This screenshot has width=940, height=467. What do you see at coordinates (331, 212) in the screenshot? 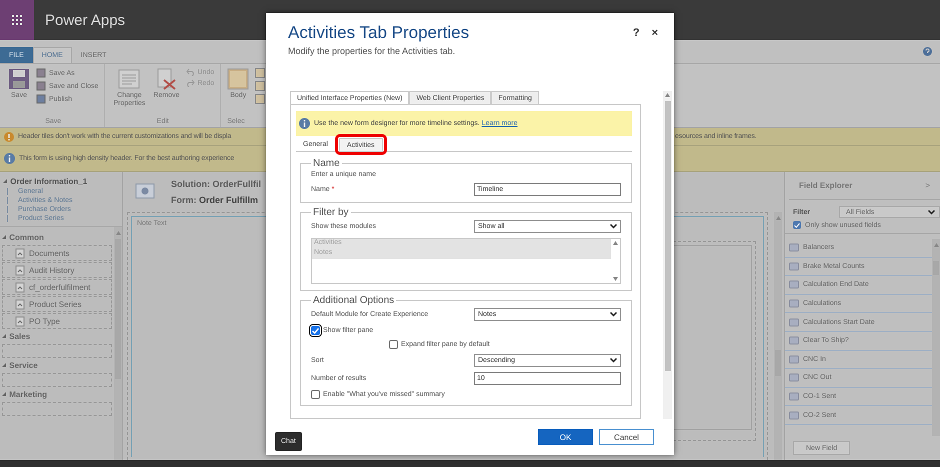
I see `section-title: Filter by` at bounding box center [331, 212].